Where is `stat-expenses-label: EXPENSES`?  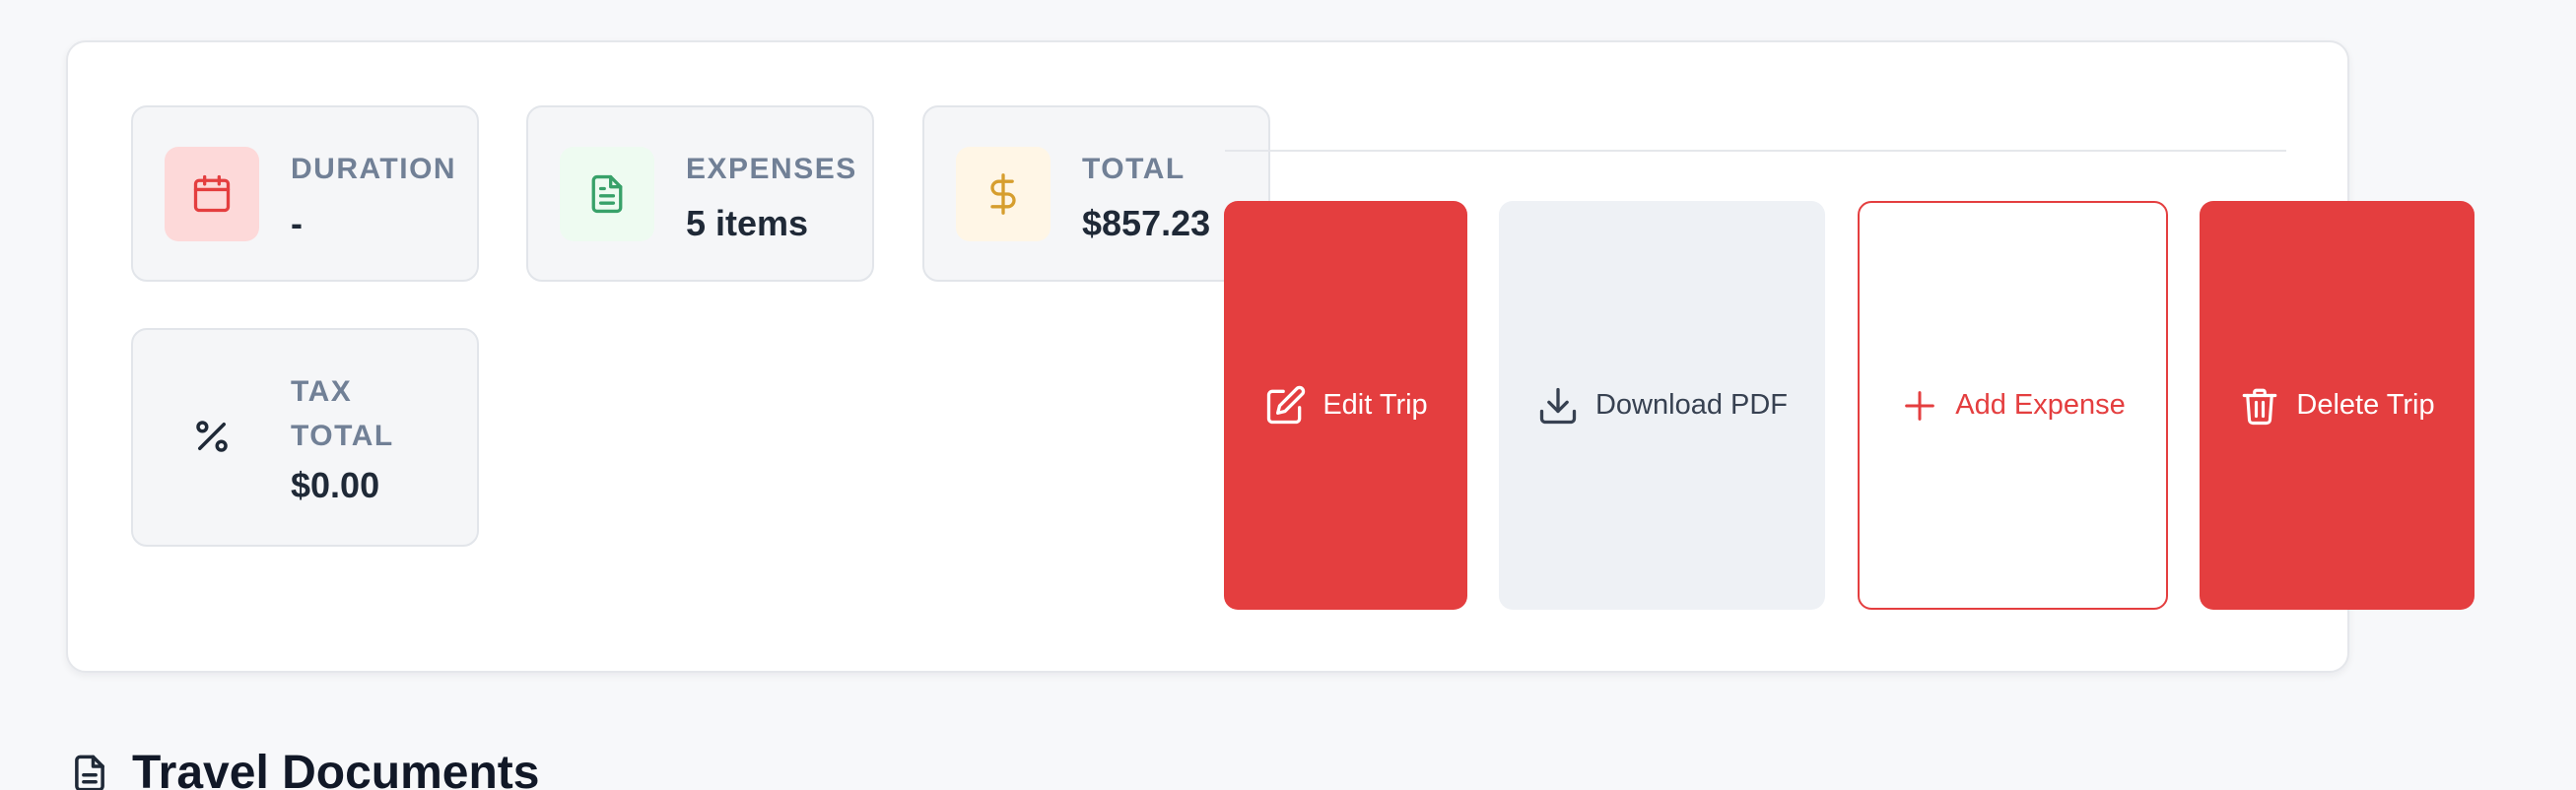
stat-expenses-label: EXPENSES is located at coordinates (771, 169).